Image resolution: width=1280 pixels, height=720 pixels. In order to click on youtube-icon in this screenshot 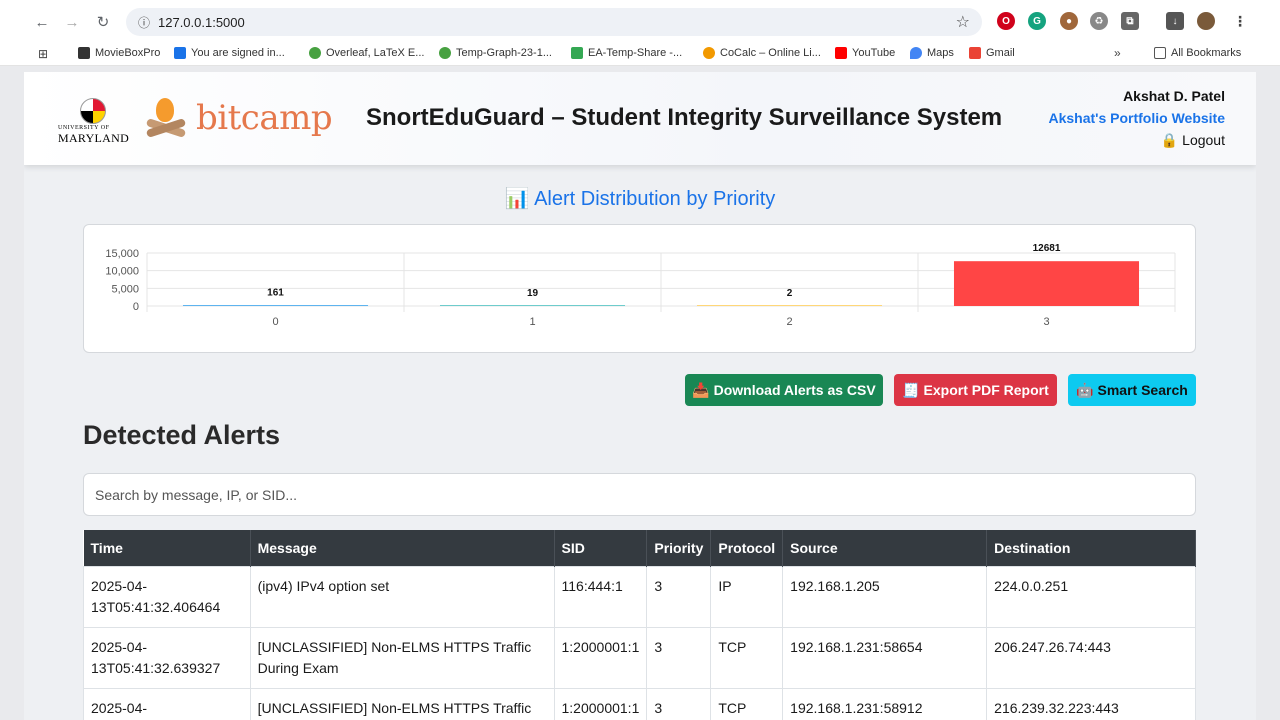, I will do `click(841, 53)`.